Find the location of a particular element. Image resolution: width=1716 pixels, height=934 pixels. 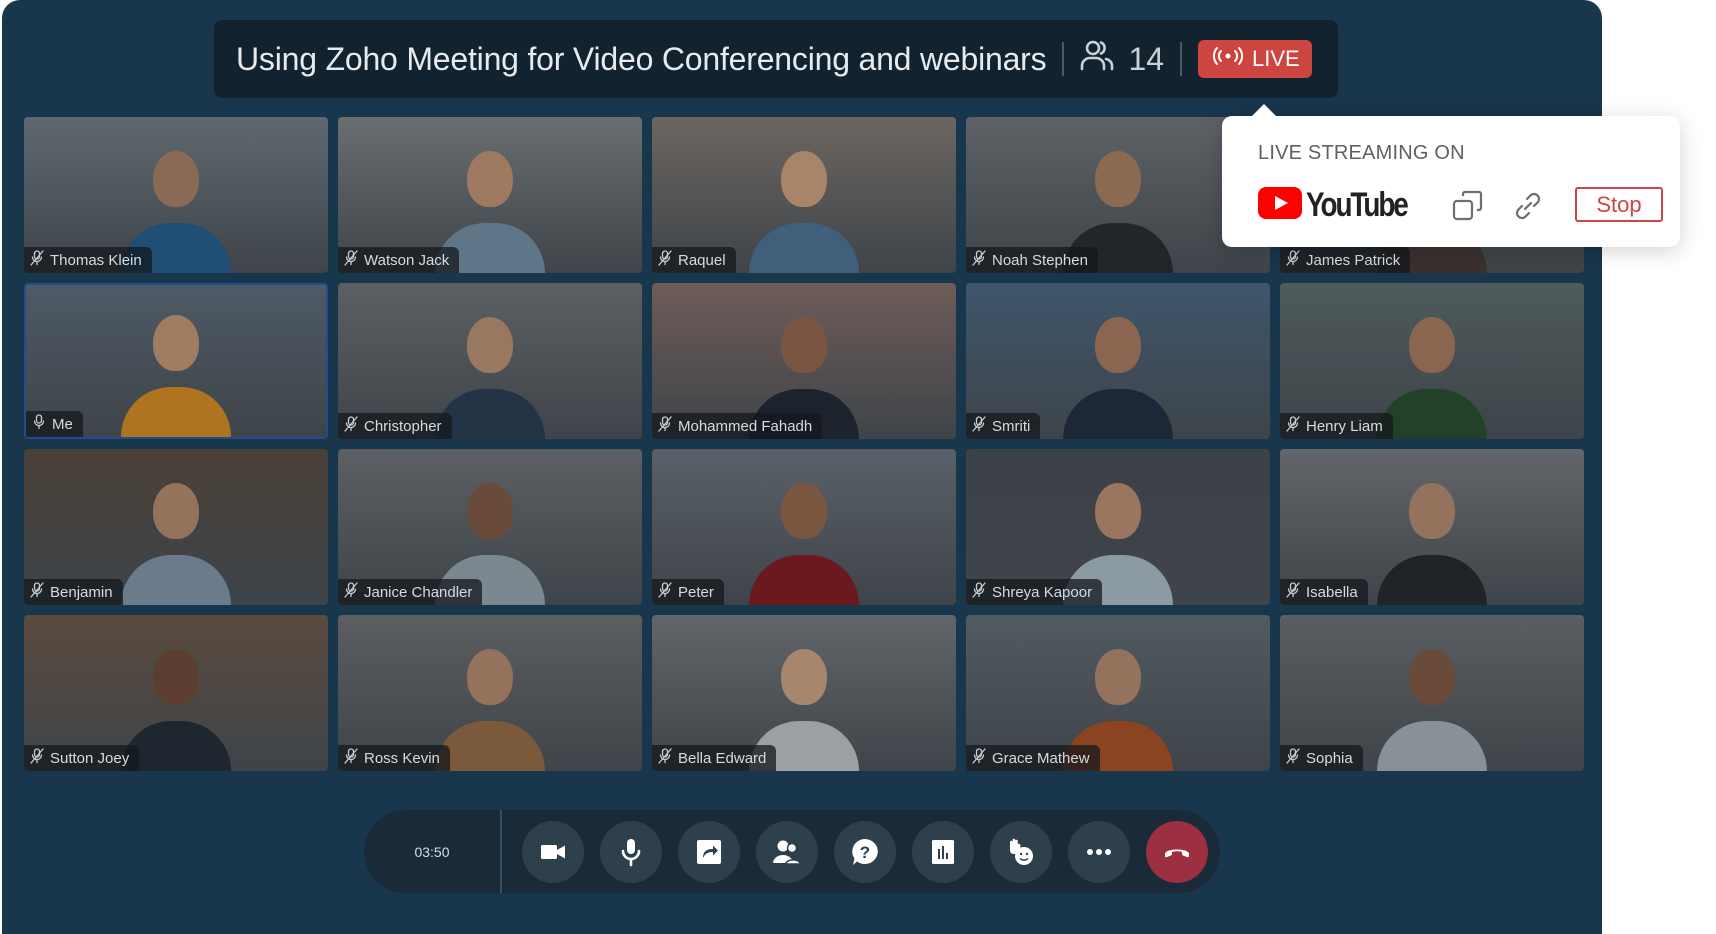

participant-count-button: 14 is located at coordinates (1122, 59).